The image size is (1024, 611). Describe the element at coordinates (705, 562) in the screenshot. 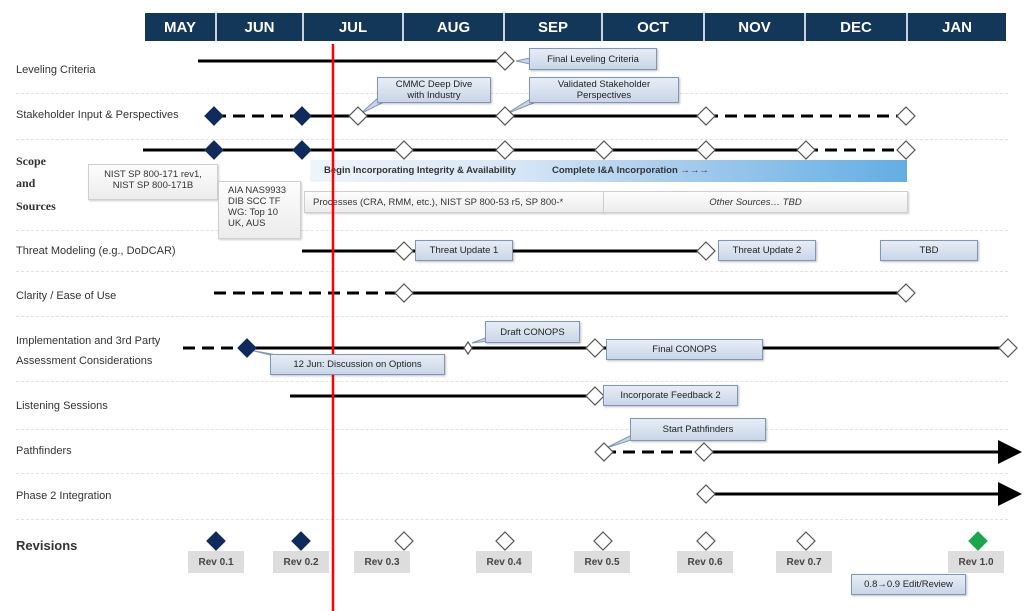

I see `revision-box: Rev 0.6` at that location.